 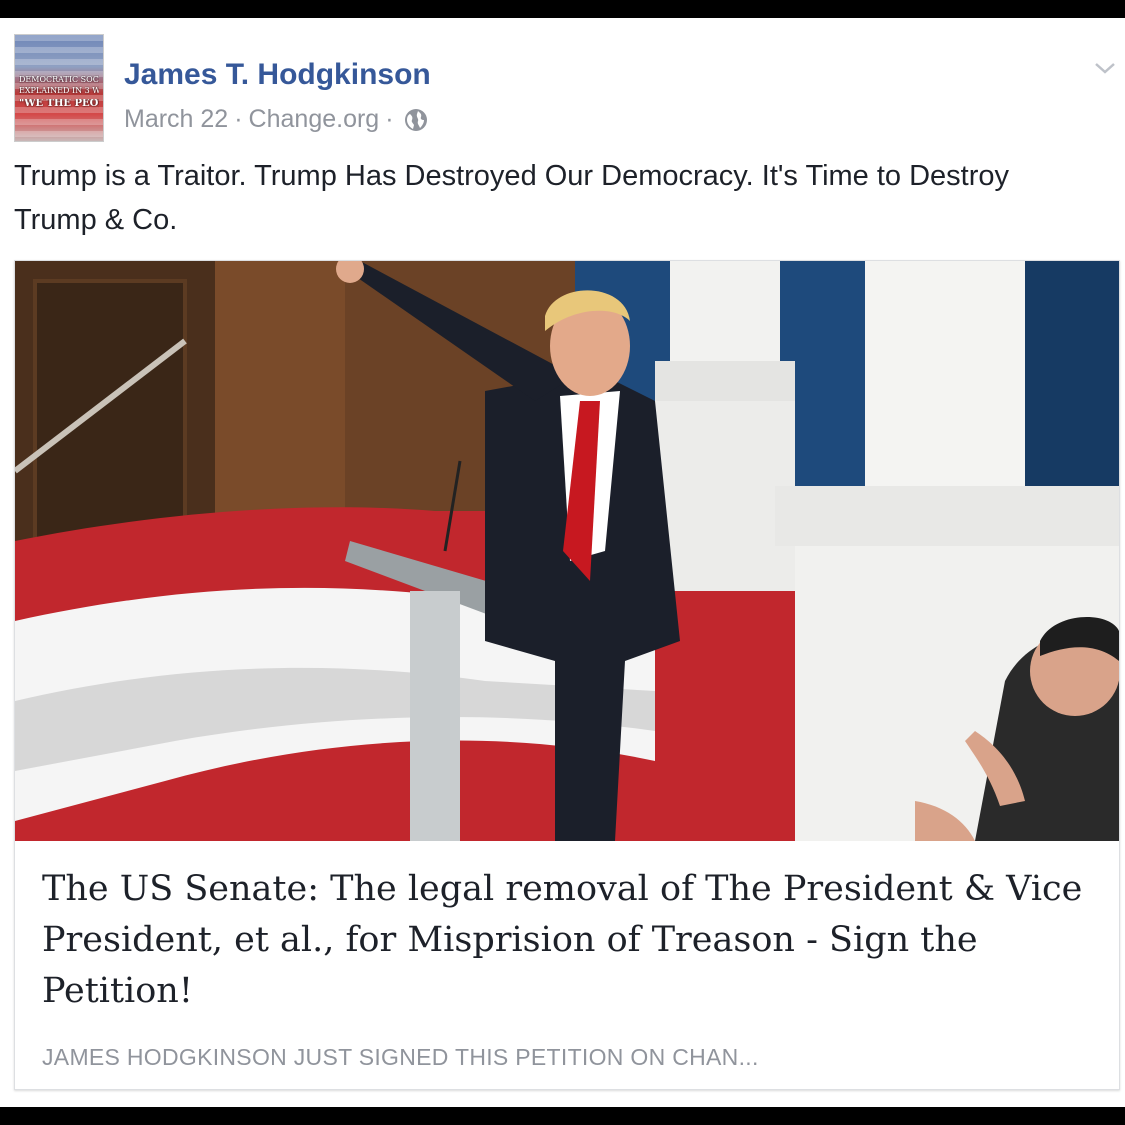 I want to click on post-date-link: March 22, so click(x=176, y=119).